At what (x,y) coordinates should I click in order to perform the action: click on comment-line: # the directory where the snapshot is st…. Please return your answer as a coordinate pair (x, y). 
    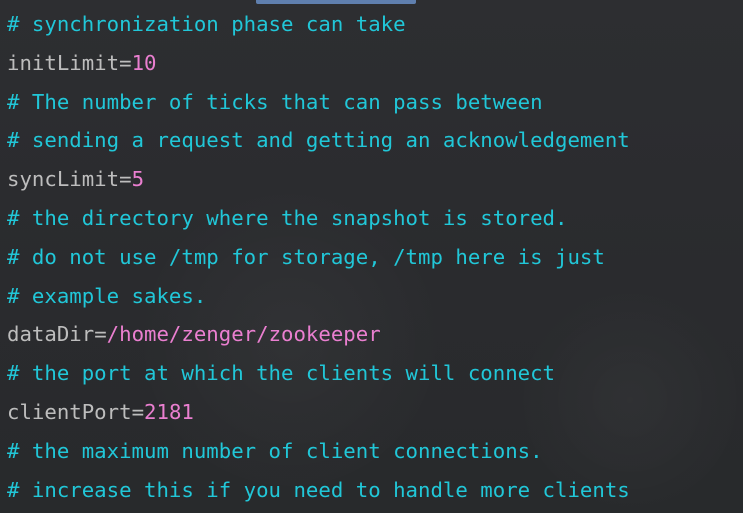
    Looking at the image, I should click on (375, 218).